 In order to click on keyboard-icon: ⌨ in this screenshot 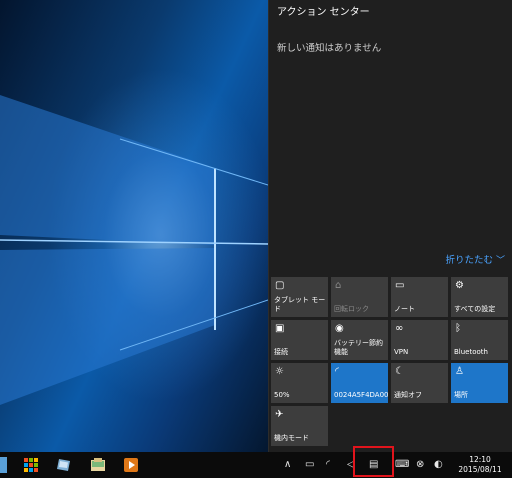, I will do `click(402, 465)`.